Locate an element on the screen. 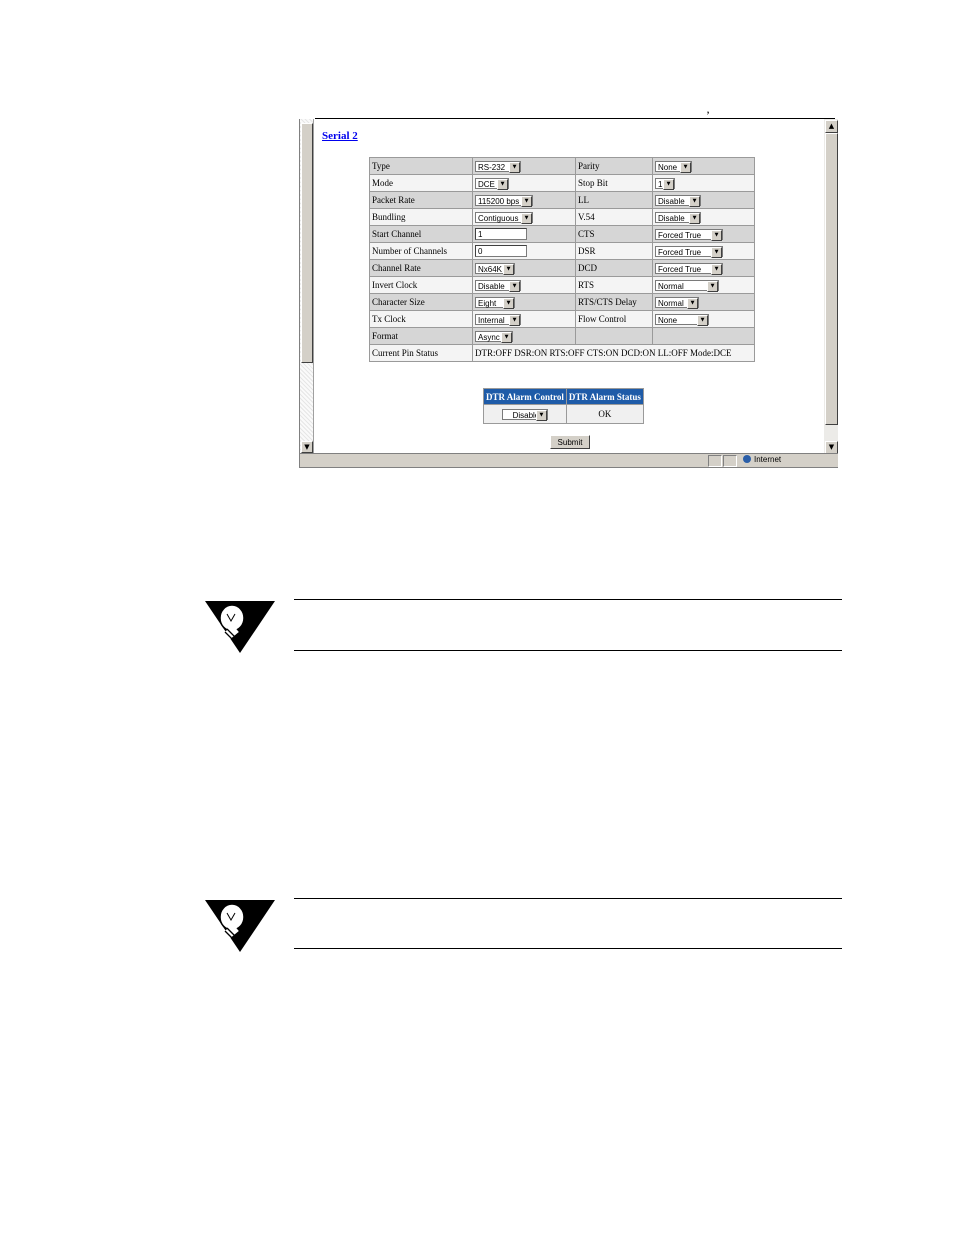 This screenshot has height=1235, width=954. globe-icon is located at coordinates (747, 459).